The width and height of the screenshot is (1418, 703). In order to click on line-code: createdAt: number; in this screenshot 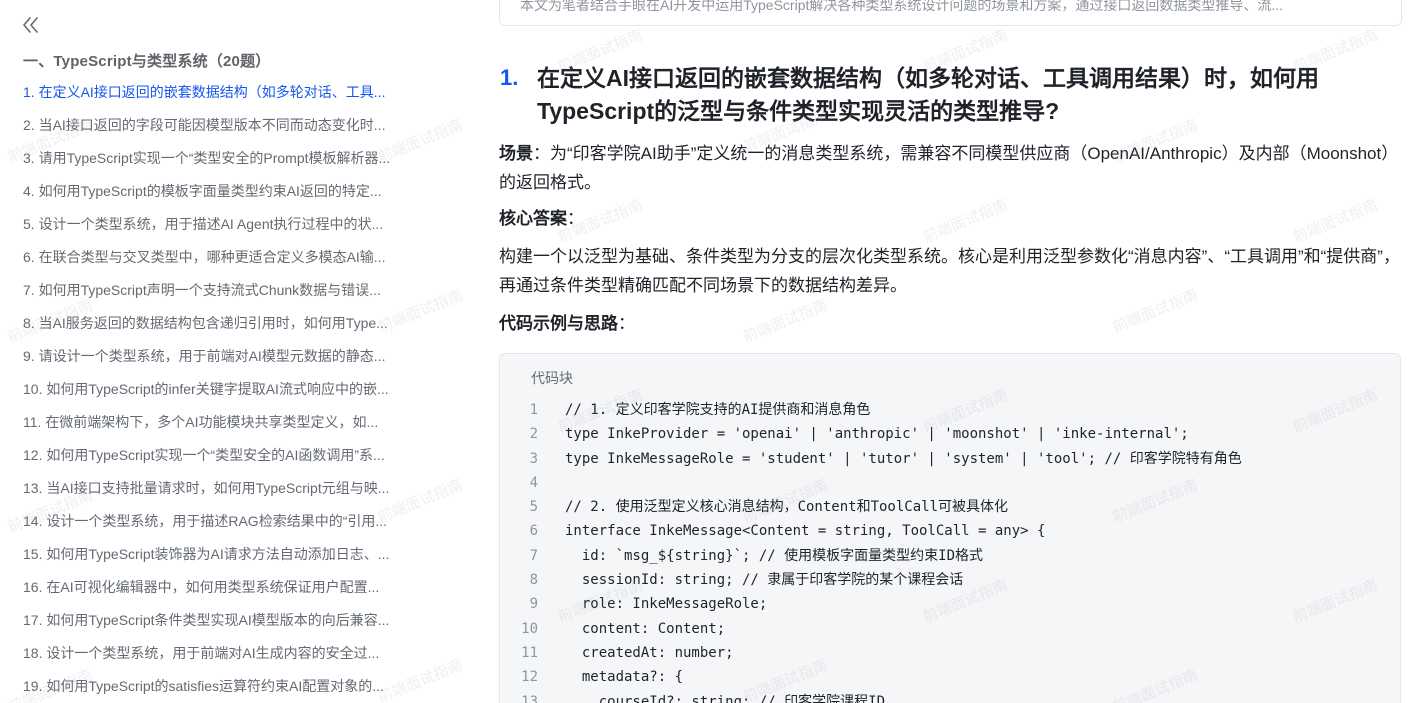, I will do `click(649, 652)`.